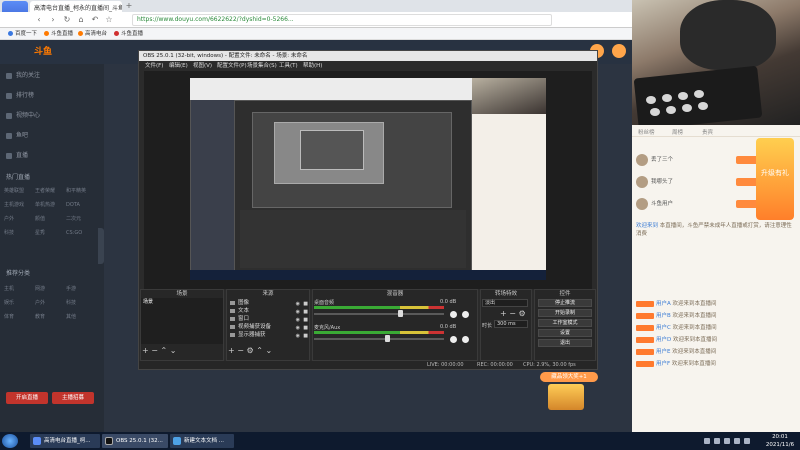 This screenshot has height=450, width=800. Describe the element at coordinates (716, 340) in the screenshot. I see `chat-message: 用户D 欢迎来到本直播间` at that location.